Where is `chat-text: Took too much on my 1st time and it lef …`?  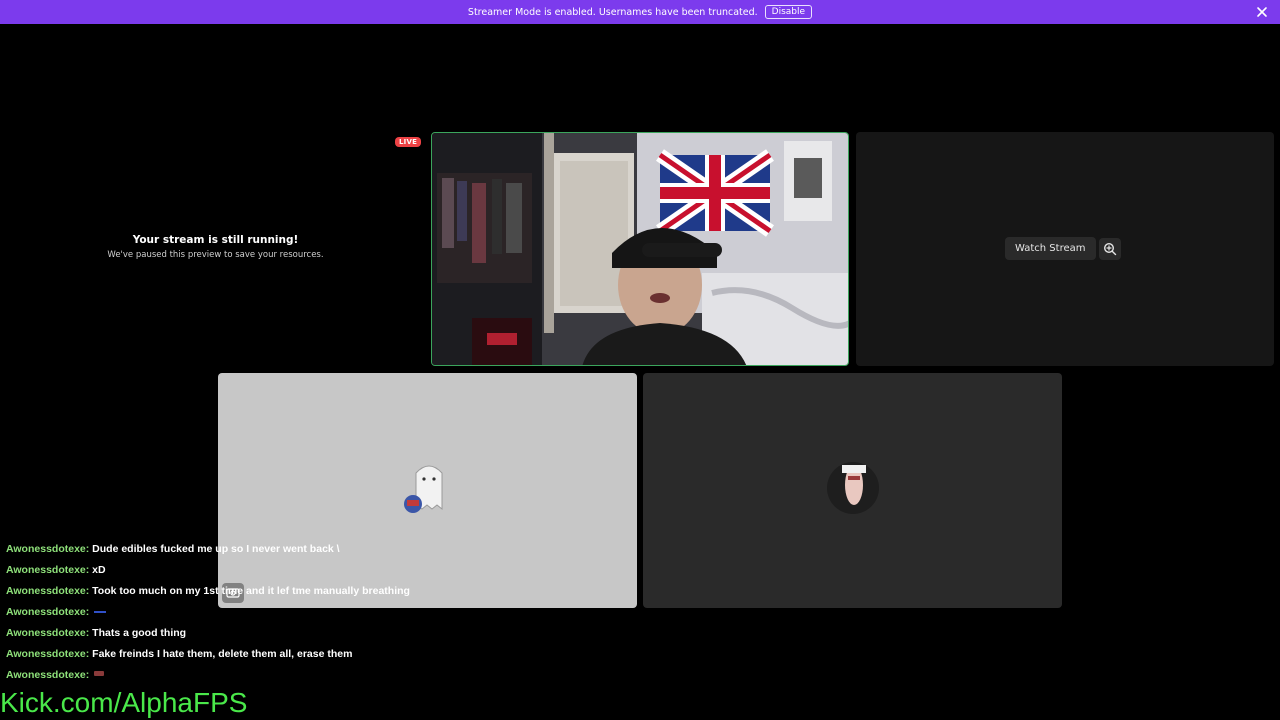 chat-text: Took too much on my 1st time and it lef … is located at coordinates (251, 591).